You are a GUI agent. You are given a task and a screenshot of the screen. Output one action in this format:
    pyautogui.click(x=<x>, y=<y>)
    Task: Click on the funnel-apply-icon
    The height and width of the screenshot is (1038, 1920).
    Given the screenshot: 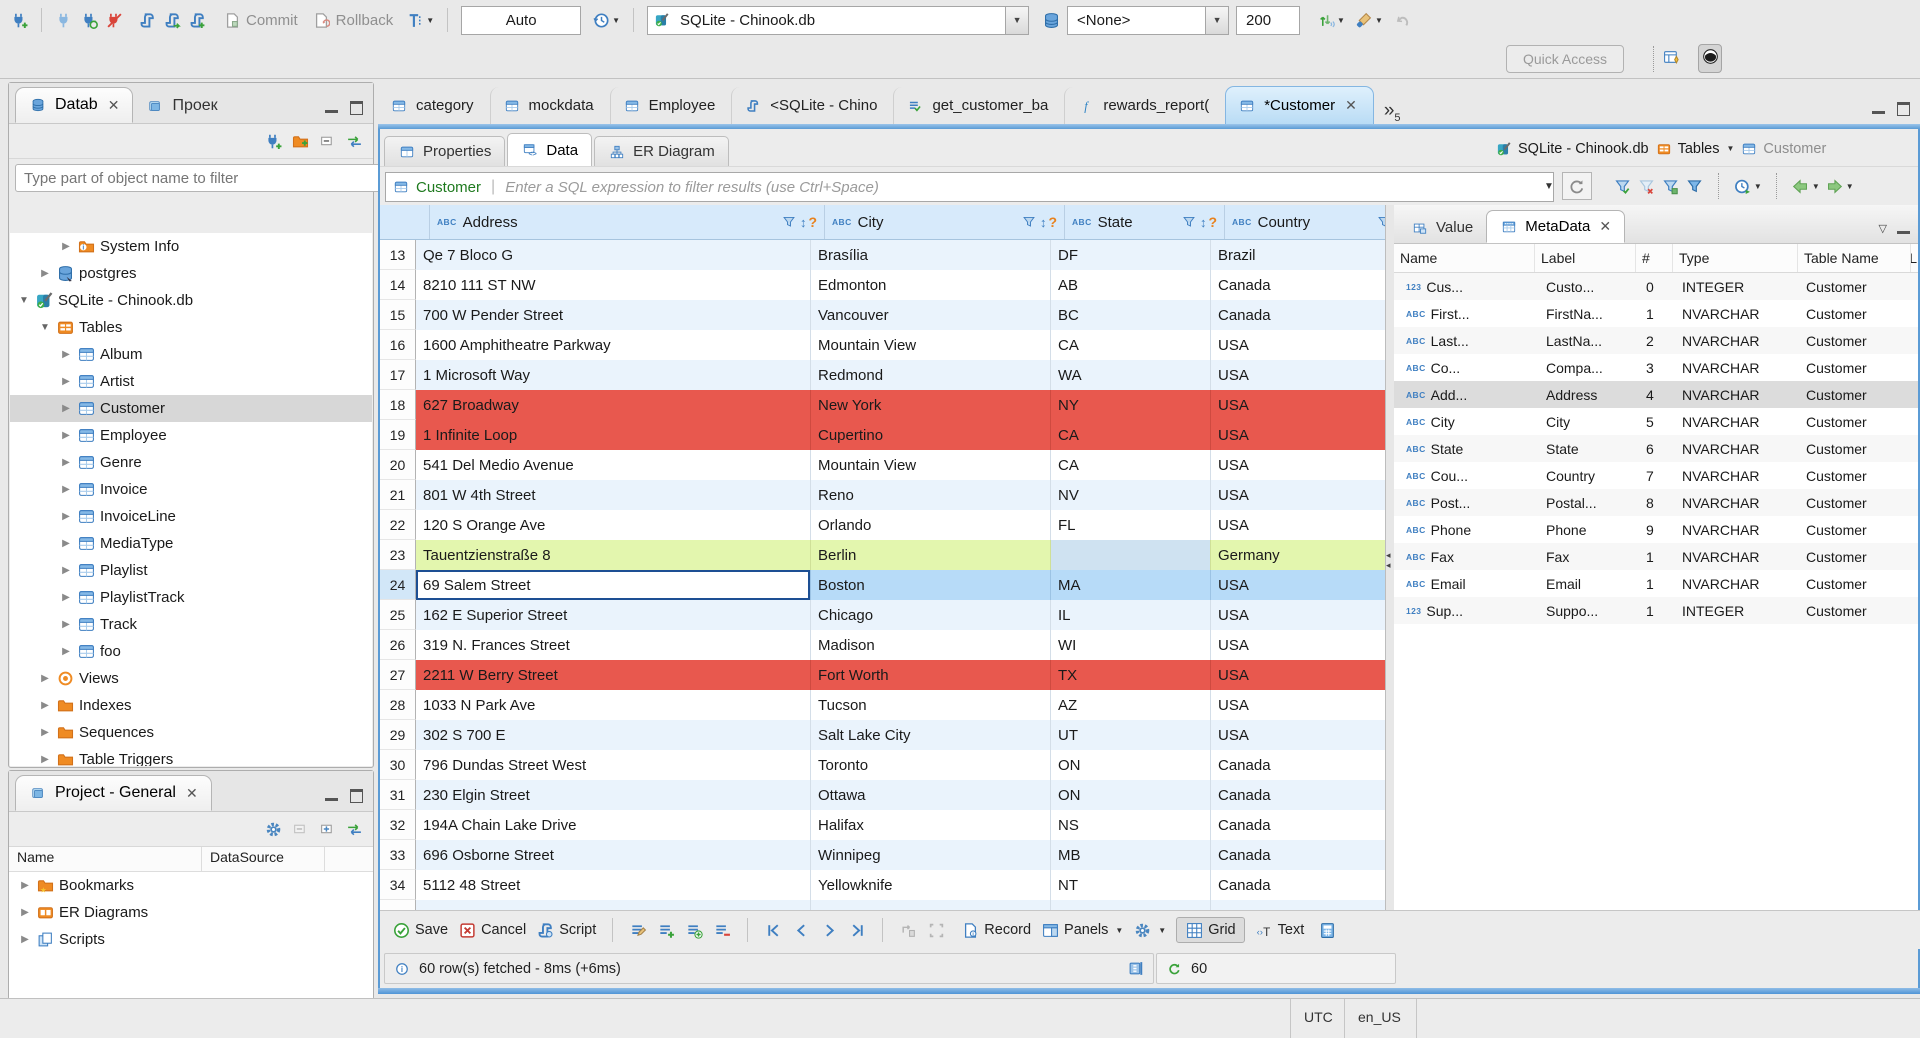 What is the action you would take?
    pyautogui.click(x=1623, y=186)
    